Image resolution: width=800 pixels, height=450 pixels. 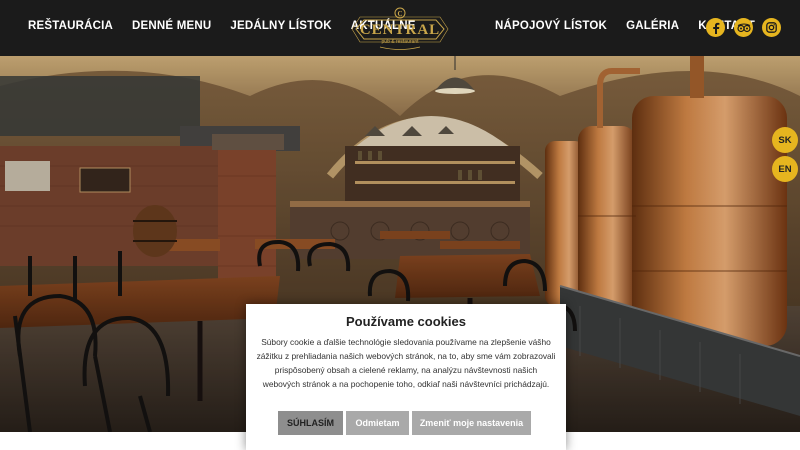 I want to click on cookie-settings-button: Zmeniť moje nastavenia, so click(x=471, y=423).